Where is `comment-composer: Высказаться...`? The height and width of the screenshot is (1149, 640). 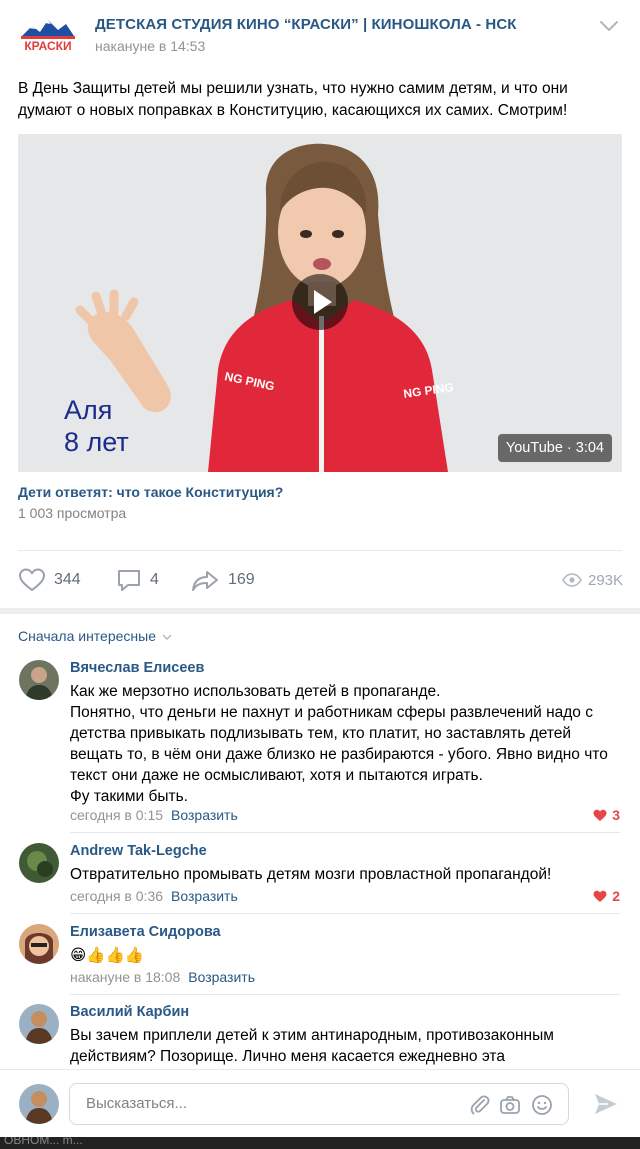
comment-composer: Высказаться... is located at coordinates (320, 1103).